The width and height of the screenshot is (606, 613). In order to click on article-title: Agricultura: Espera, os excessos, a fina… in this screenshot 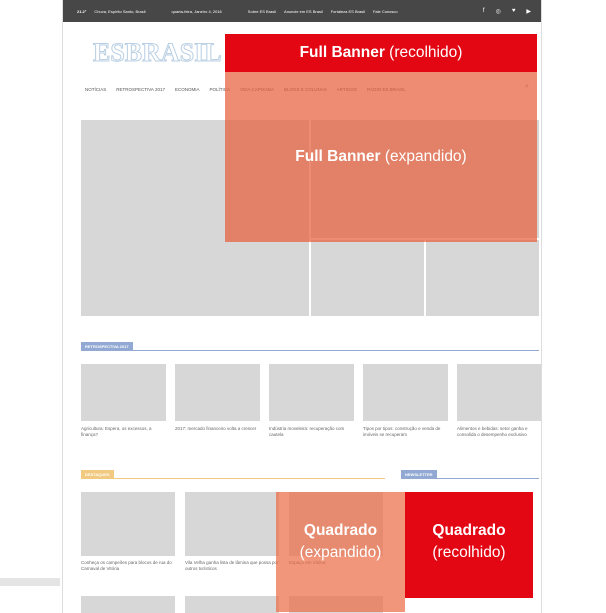, I will do `click(123, 432)`.